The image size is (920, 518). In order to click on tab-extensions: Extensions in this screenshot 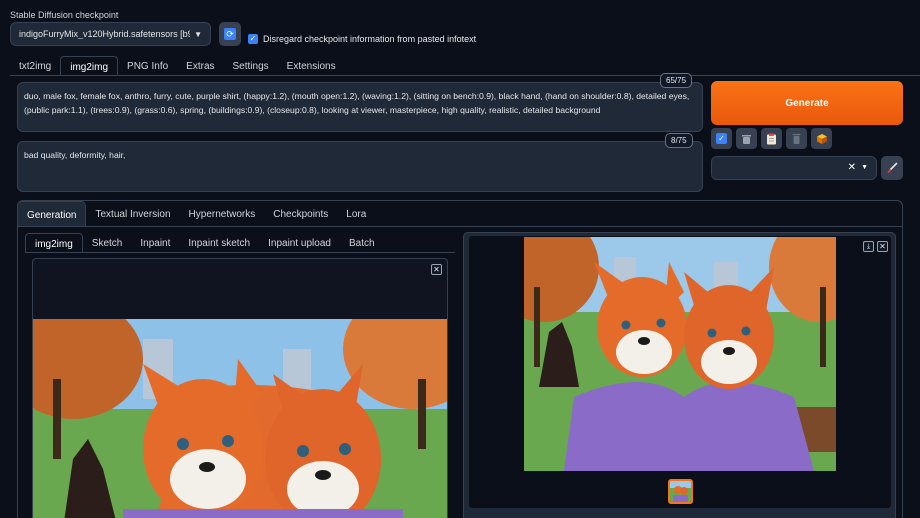, I will do `click(311, 66)`.